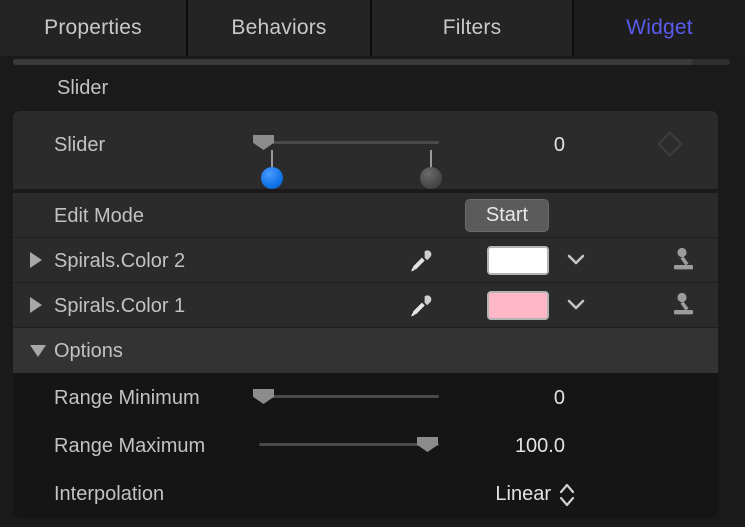  I want to click on group-header-slider-label: Slider, so click(83, 88).